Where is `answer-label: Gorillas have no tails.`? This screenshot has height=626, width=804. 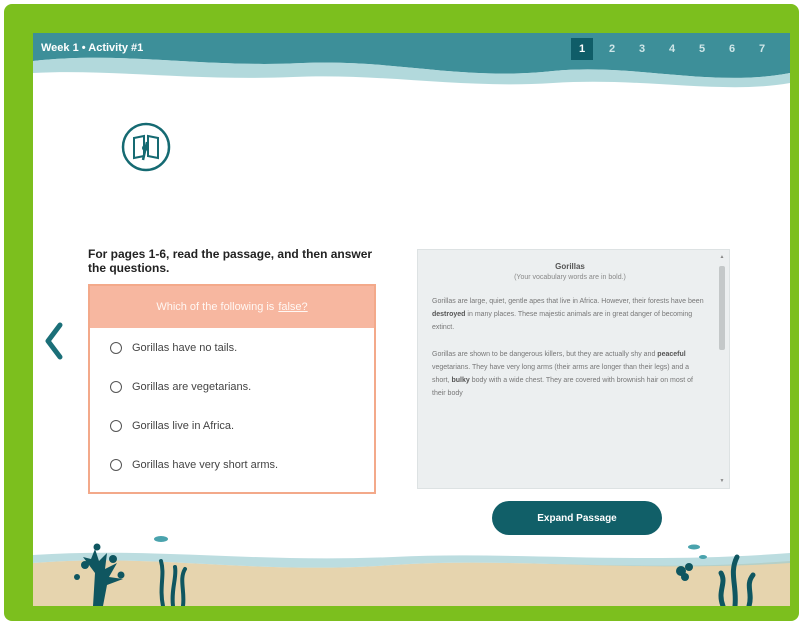
answer-label: Gorillas have no tails. is located at coordinates (185, 347).